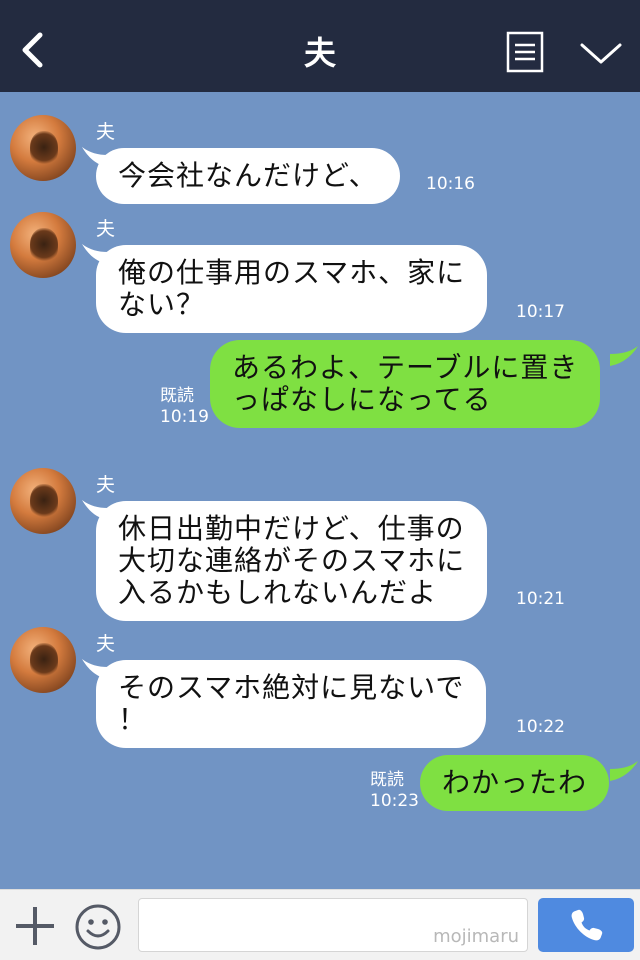 The image size is (640, 960). I want to click on chevron-down-icon, so click(601, 53).